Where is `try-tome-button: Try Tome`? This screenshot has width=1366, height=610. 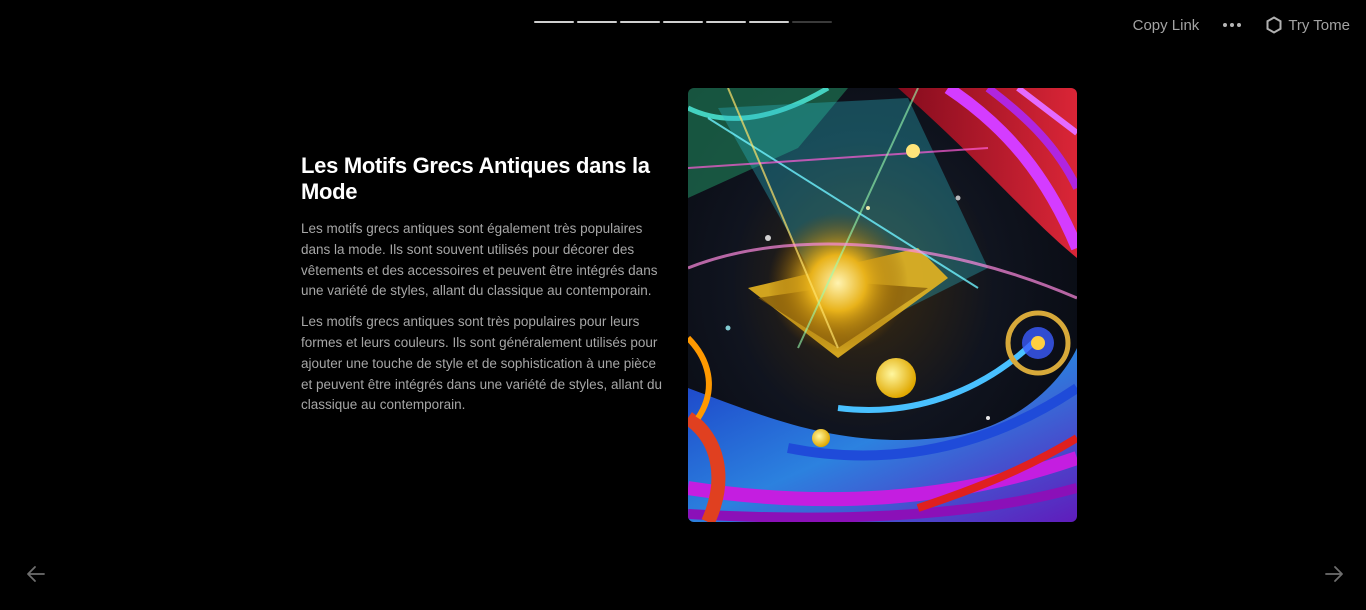
try-tome-button: Try Tome is located at coordinates (1307, 25).